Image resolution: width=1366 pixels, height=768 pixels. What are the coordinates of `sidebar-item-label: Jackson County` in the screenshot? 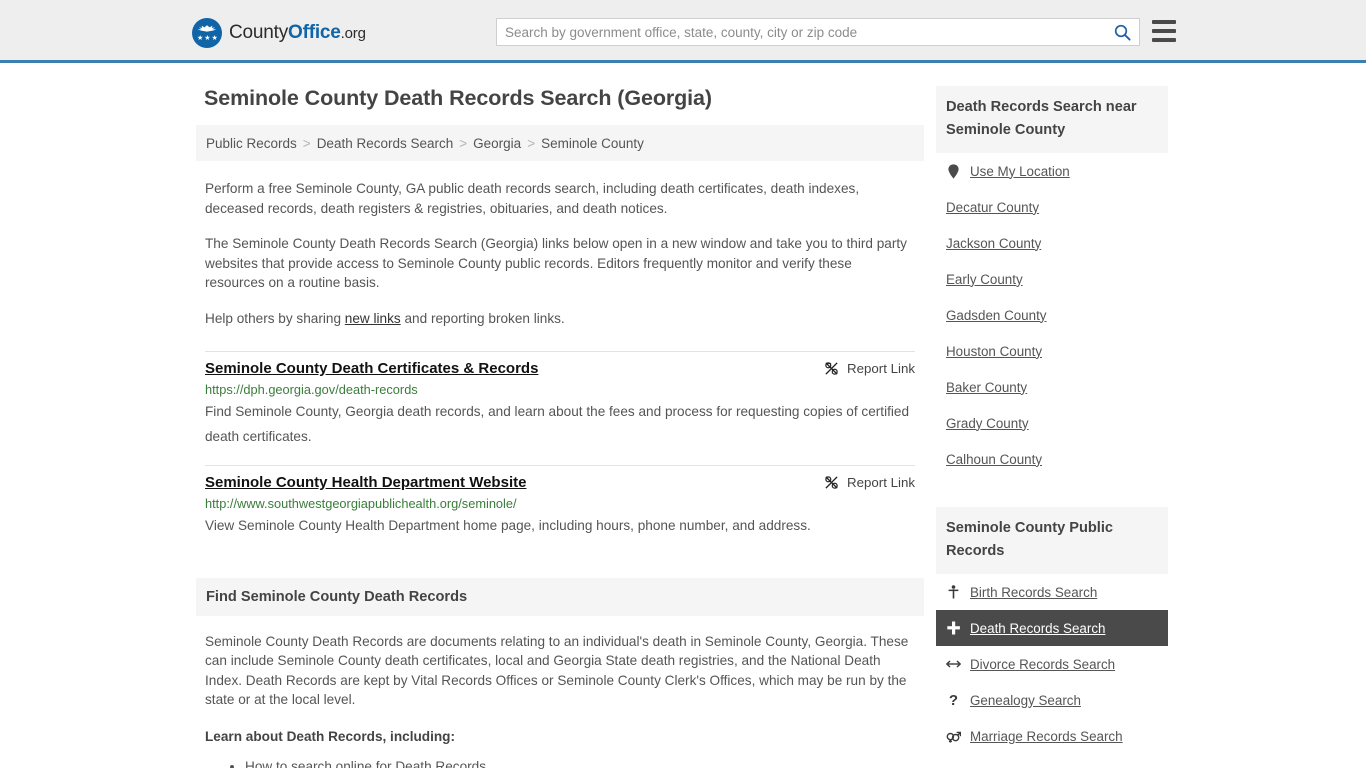 It's located at (993, 243).